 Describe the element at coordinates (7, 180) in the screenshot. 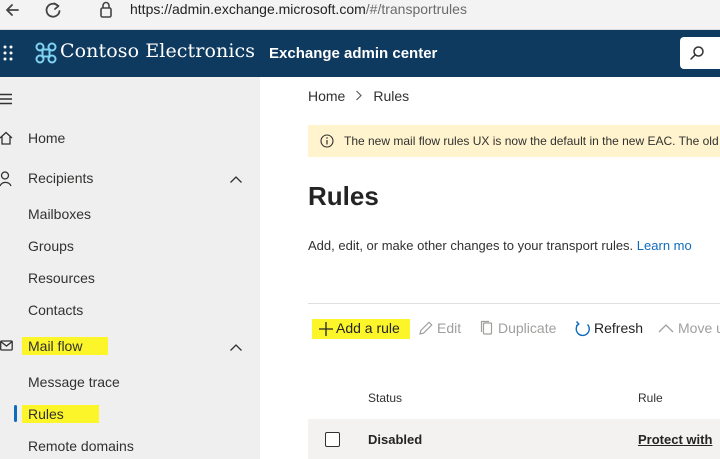

I see `person-icon` at that location.